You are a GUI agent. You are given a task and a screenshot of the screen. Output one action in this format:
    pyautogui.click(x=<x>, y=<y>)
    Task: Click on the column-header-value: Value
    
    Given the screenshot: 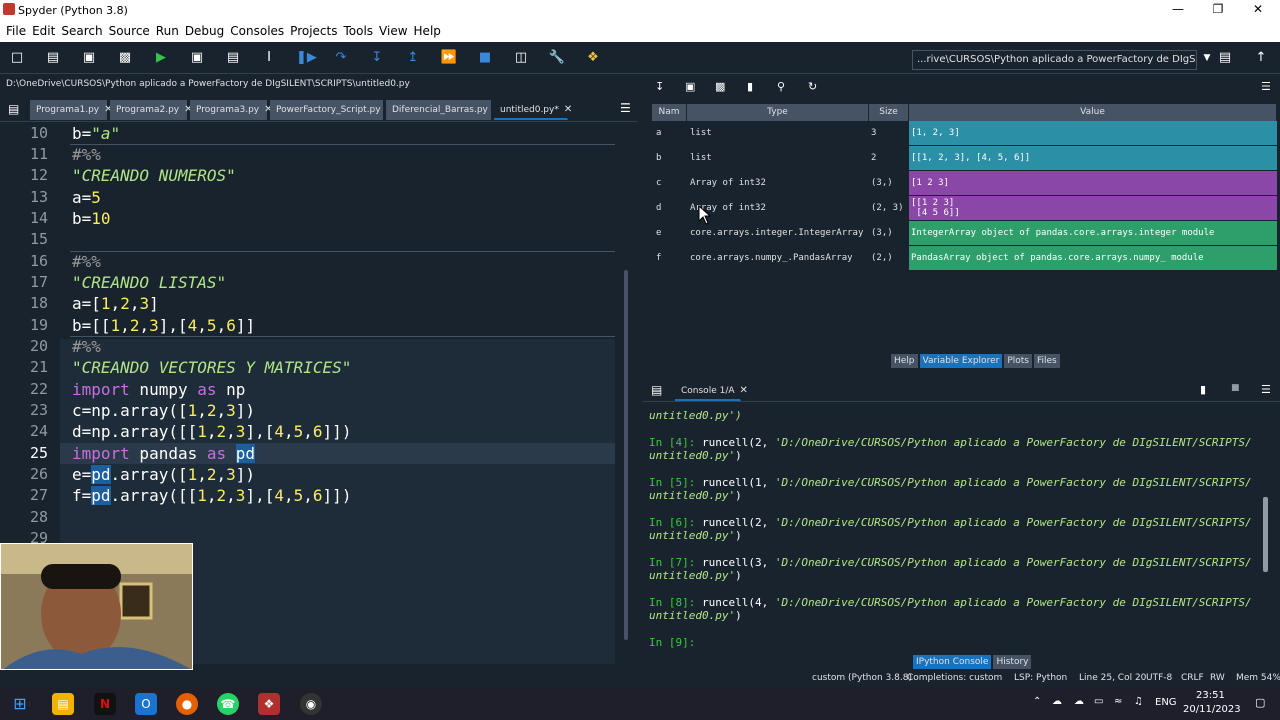 What is the action you would take?
    pyautogui.click(x=1093, y=112)
    